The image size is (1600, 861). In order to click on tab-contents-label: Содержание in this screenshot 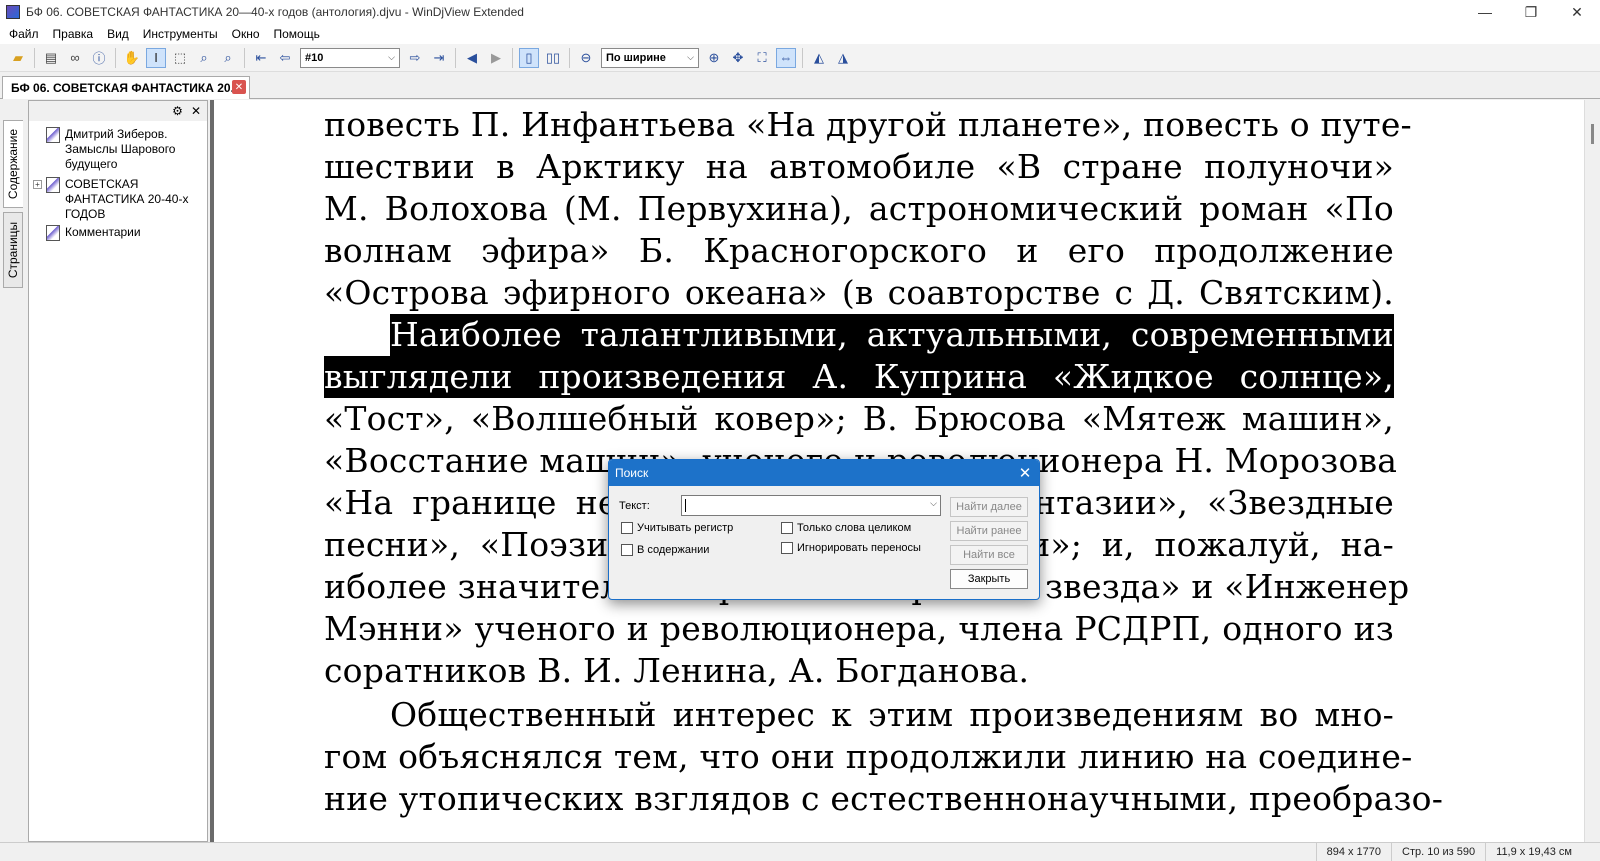, I will do `click(13, 164)`.